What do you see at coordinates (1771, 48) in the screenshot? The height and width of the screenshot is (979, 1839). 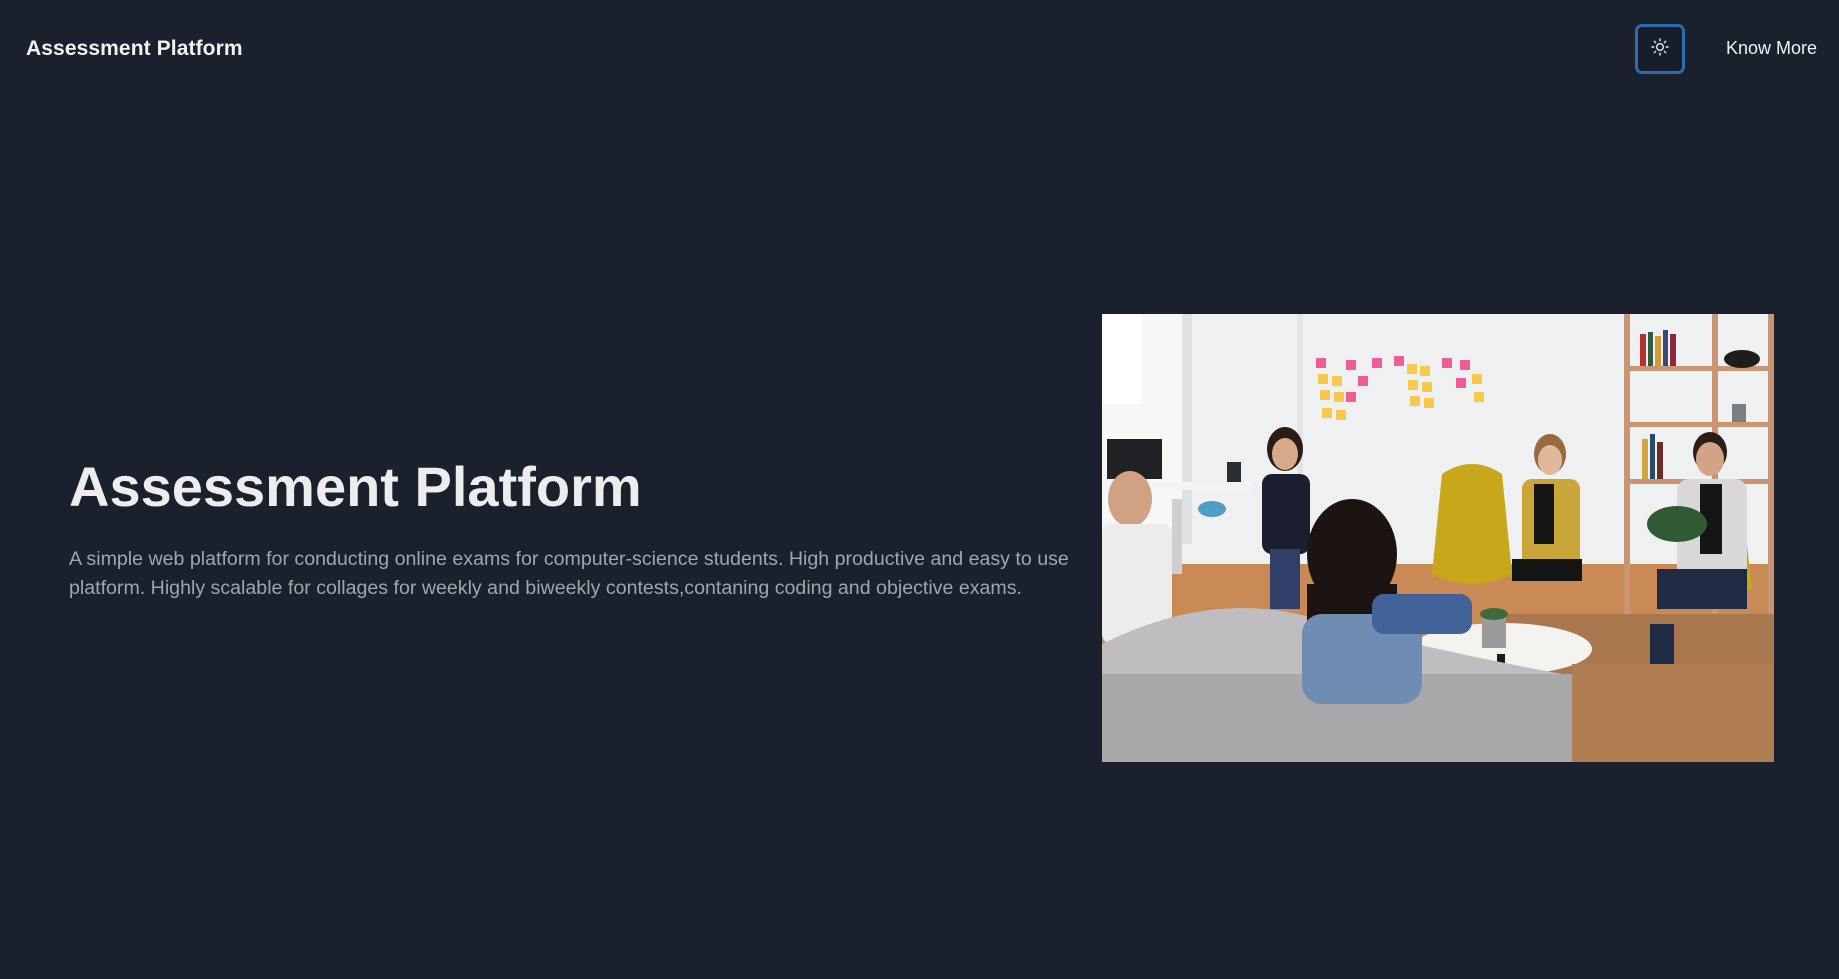 I see `know-more-link: Know More` at bounding box center [1771, 48].